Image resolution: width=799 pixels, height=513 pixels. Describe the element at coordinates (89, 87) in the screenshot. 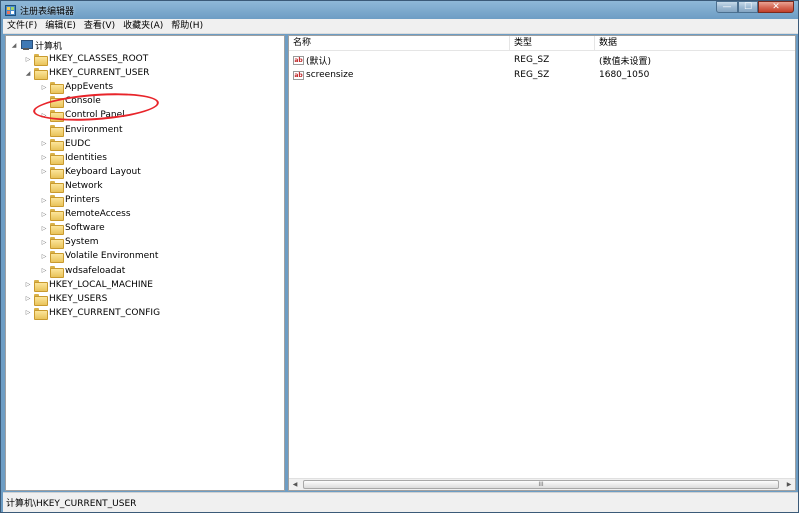

I see `tree-item-label: AppEvents` at that location.